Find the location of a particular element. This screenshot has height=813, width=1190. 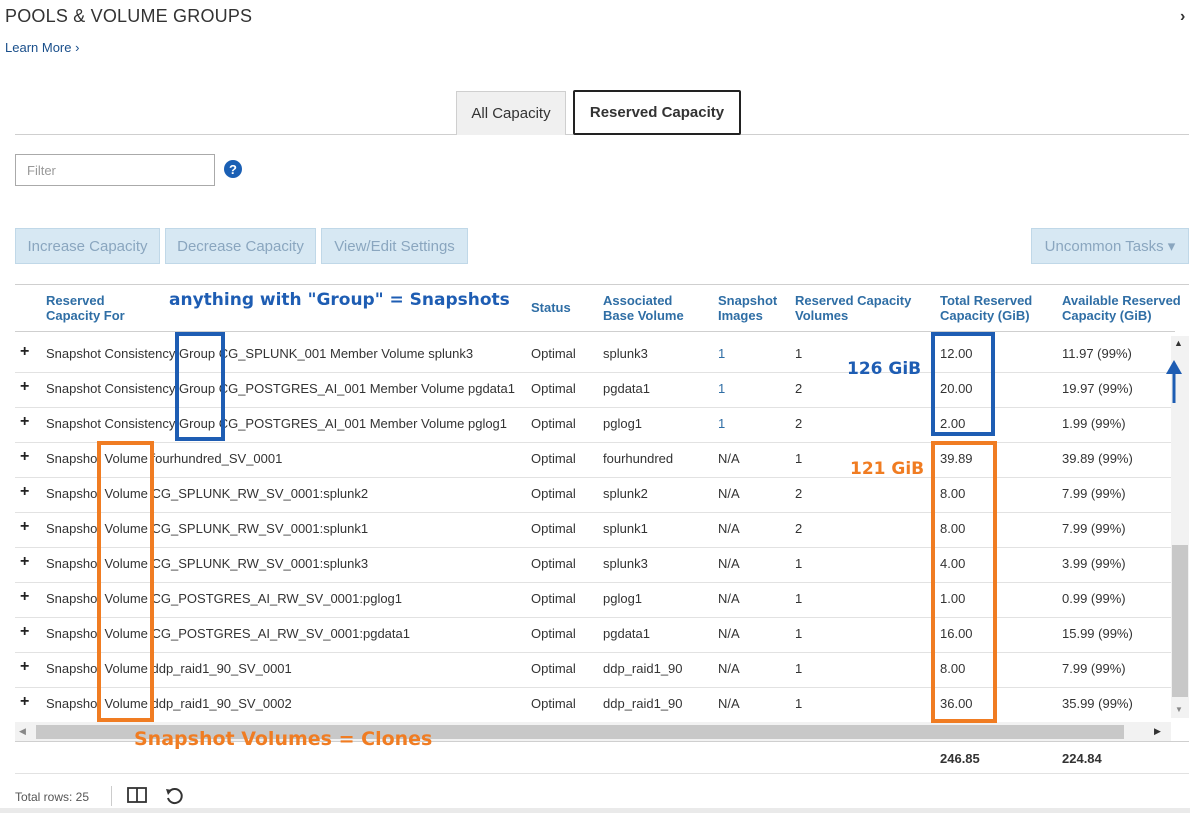

scroll-up-icon: ▲ is located at coordinates (1178, 343).